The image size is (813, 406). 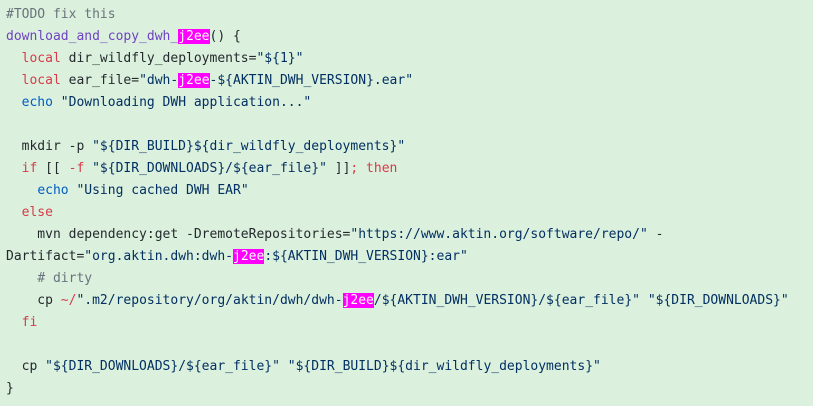 I want to click on keyword: -f, so click(x=76, y=168).